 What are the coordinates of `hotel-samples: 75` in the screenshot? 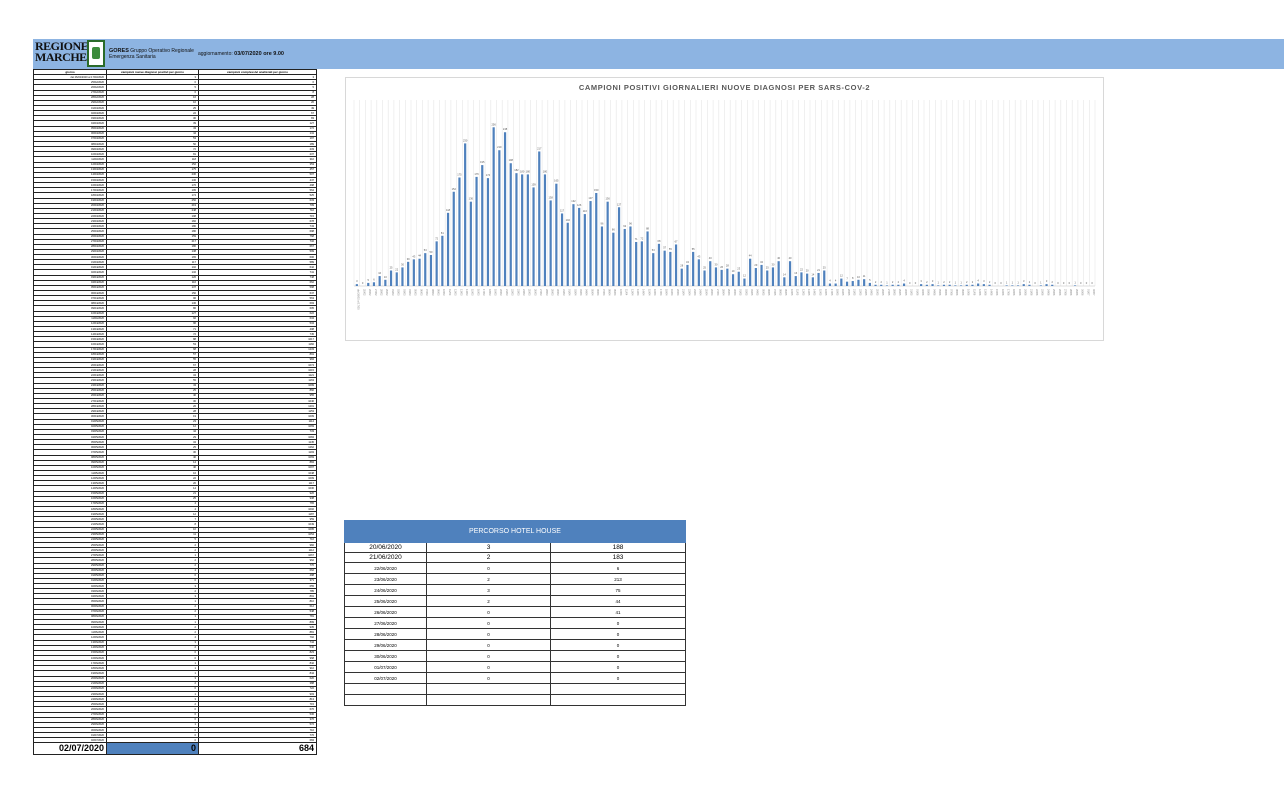 It's located at (618, 590).